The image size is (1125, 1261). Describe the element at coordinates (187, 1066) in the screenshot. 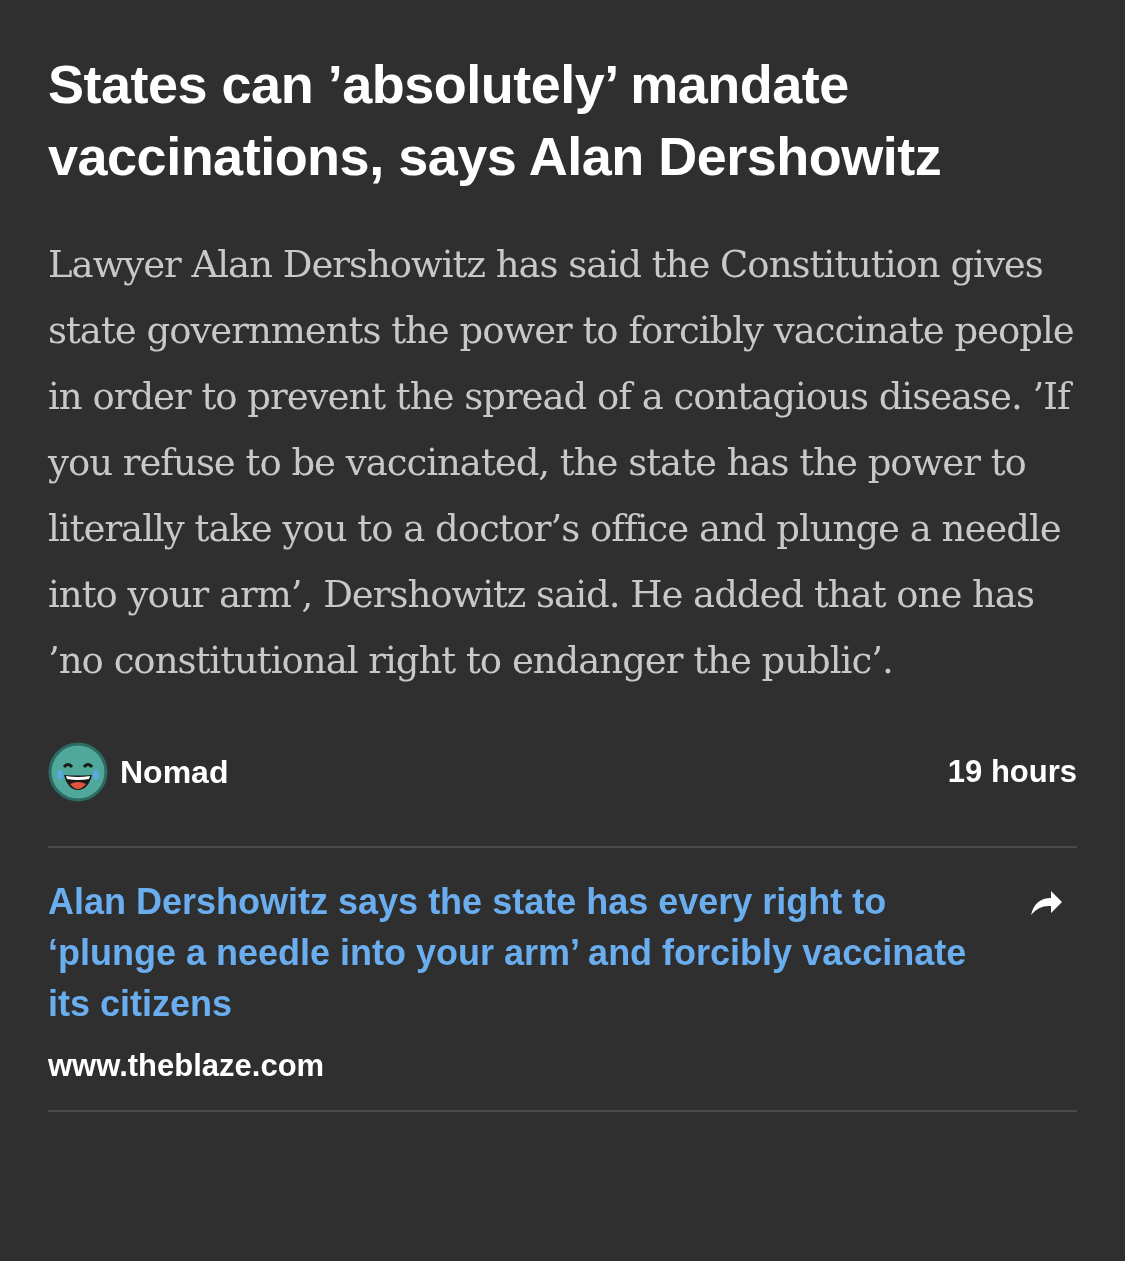

I see `link-domain: www.theblaze.com` at that location.